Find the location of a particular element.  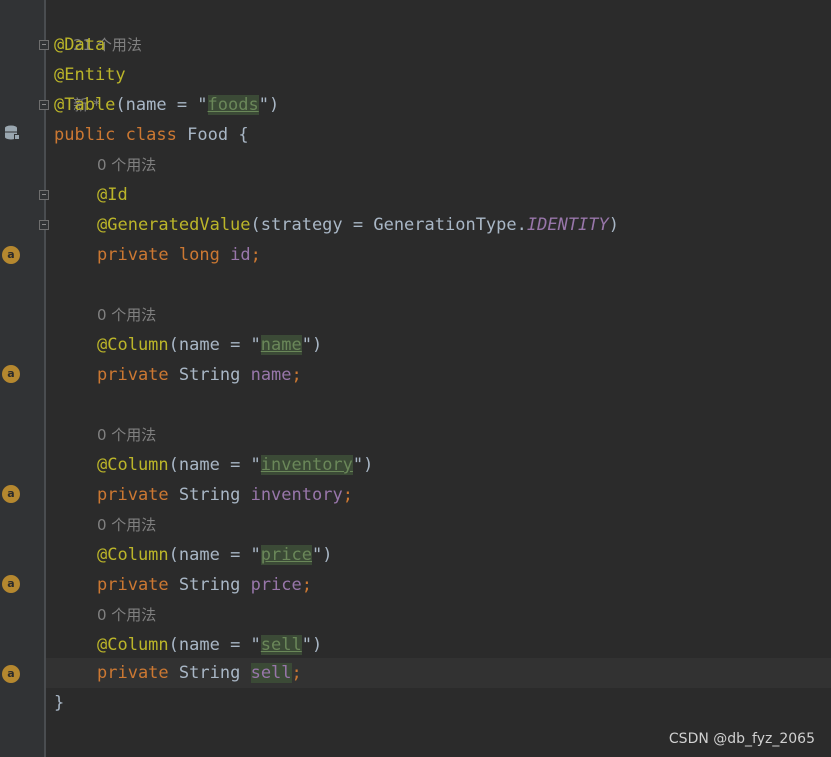

field-sell: sell is located at coordinates (271, 673).